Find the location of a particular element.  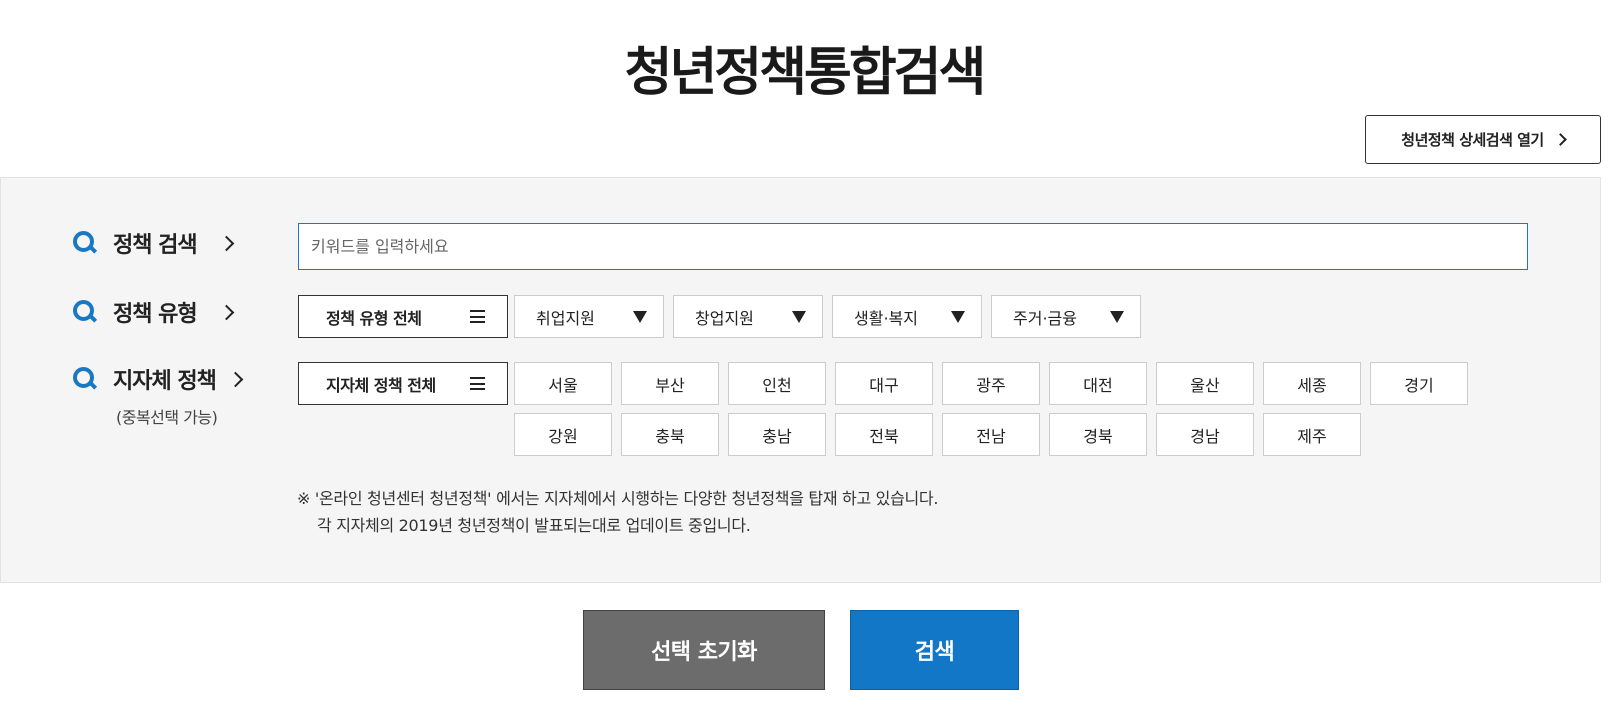

detail-search-toggle-button: 청년정책 상세검색 열기 is located at coordinates (1483, 139).